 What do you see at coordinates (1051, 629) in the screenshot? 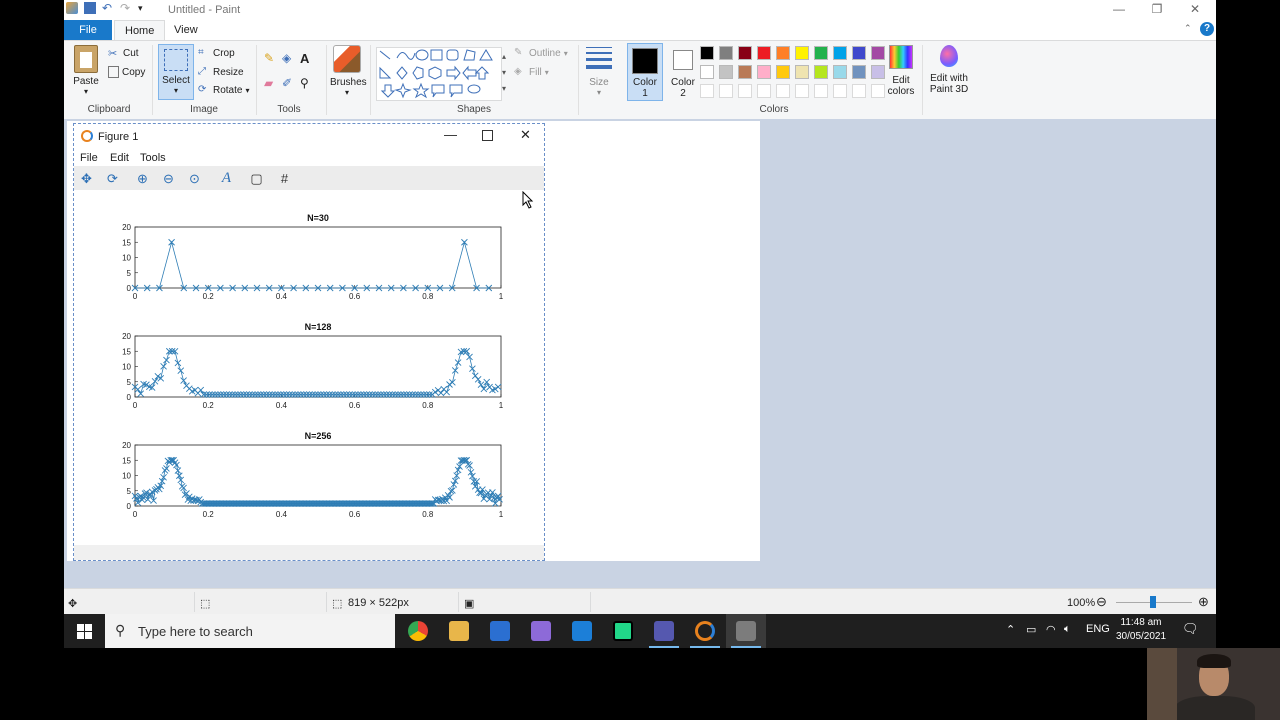
I see `wifi-icon: ◠` at bounding box center [1051, 629].